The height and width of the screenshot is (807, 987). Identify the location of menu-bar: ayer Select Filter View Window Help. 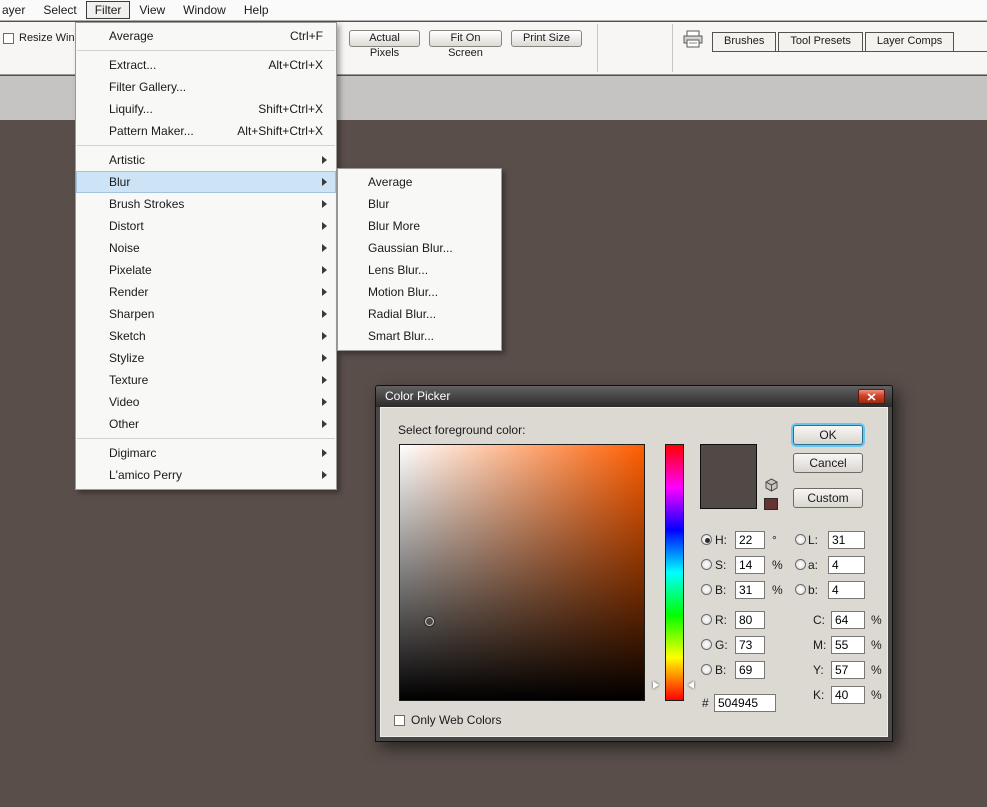
(493, 10).